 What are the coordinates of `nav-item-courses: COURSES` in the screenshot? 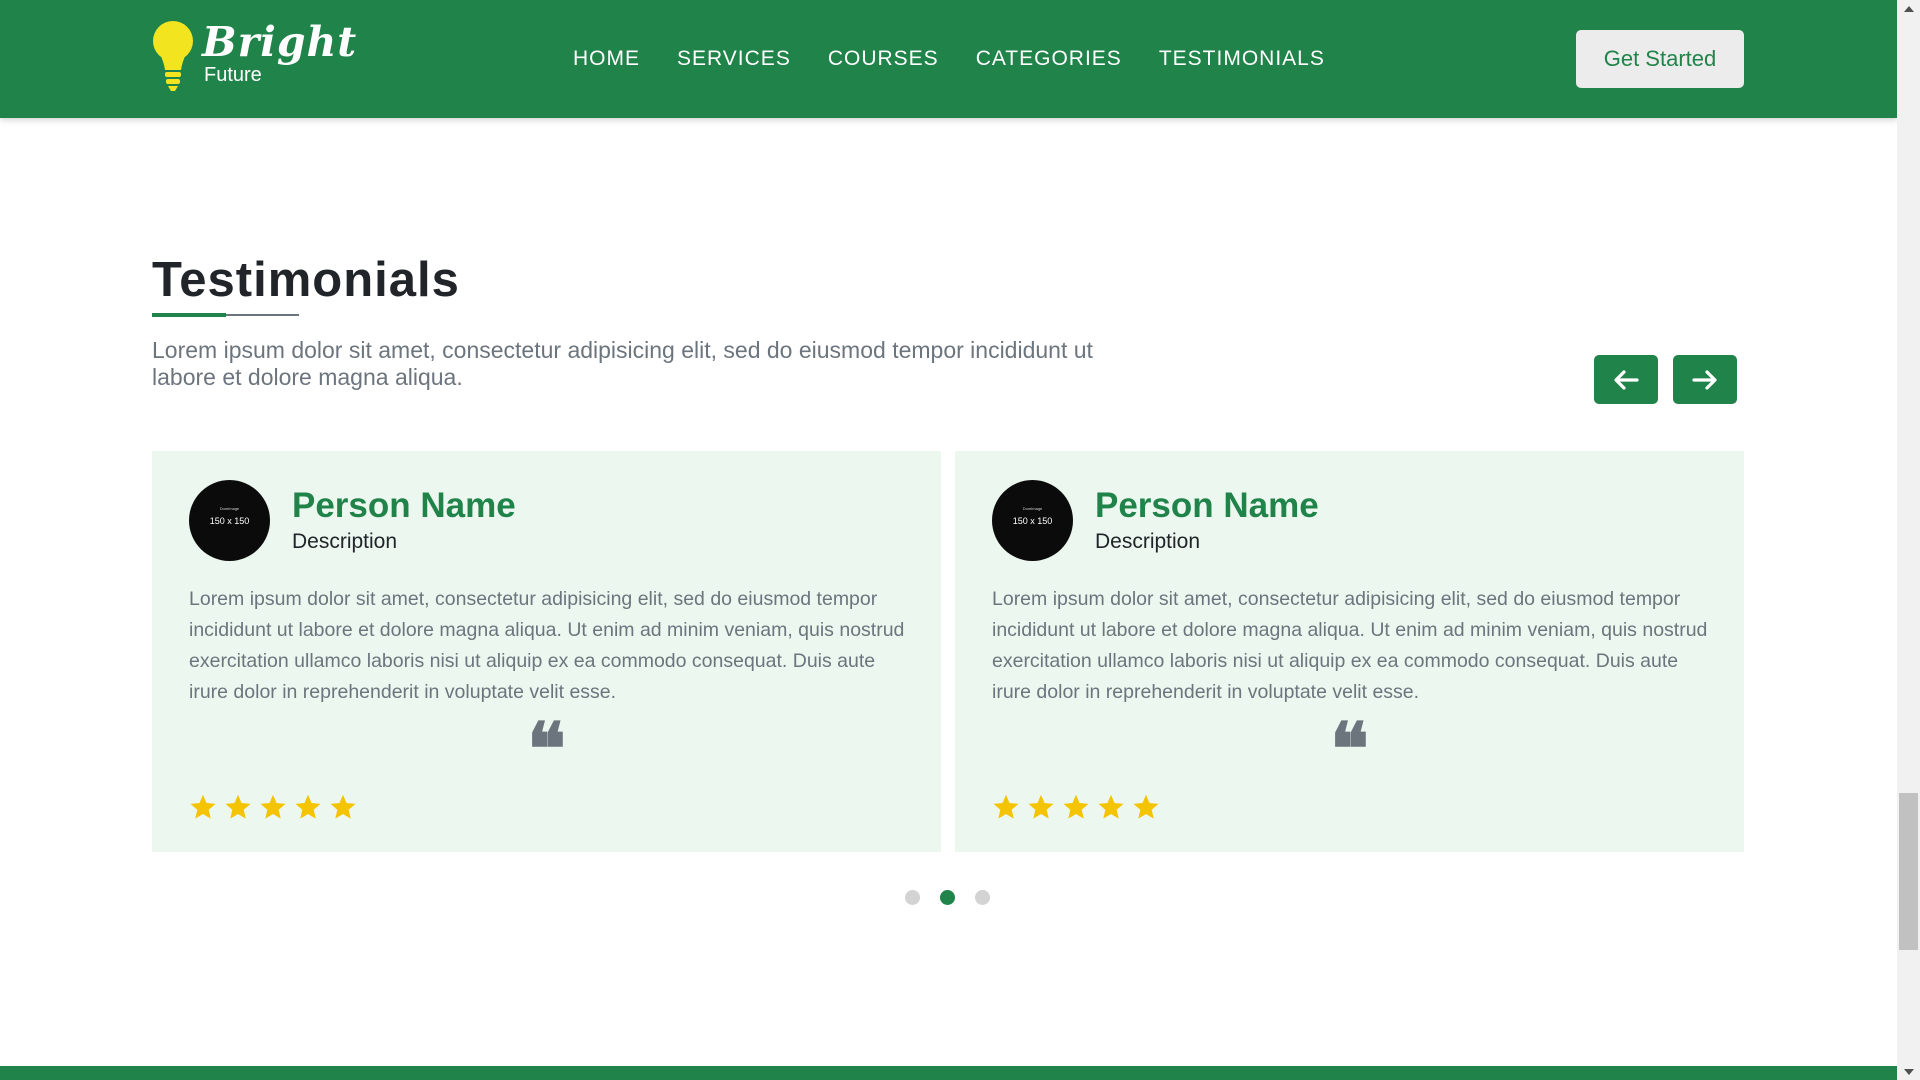 It's located at (883, 59).